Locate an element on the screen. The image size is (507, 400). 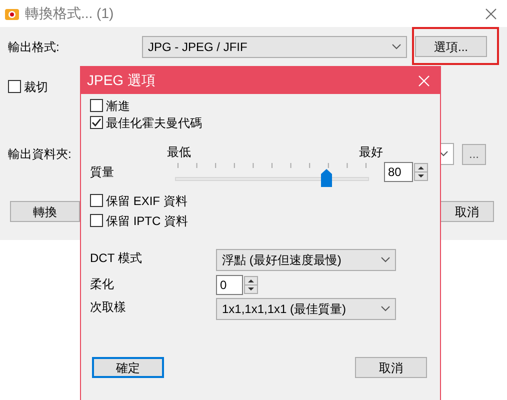
number-field: 80 is located at coordinates (398, 172).